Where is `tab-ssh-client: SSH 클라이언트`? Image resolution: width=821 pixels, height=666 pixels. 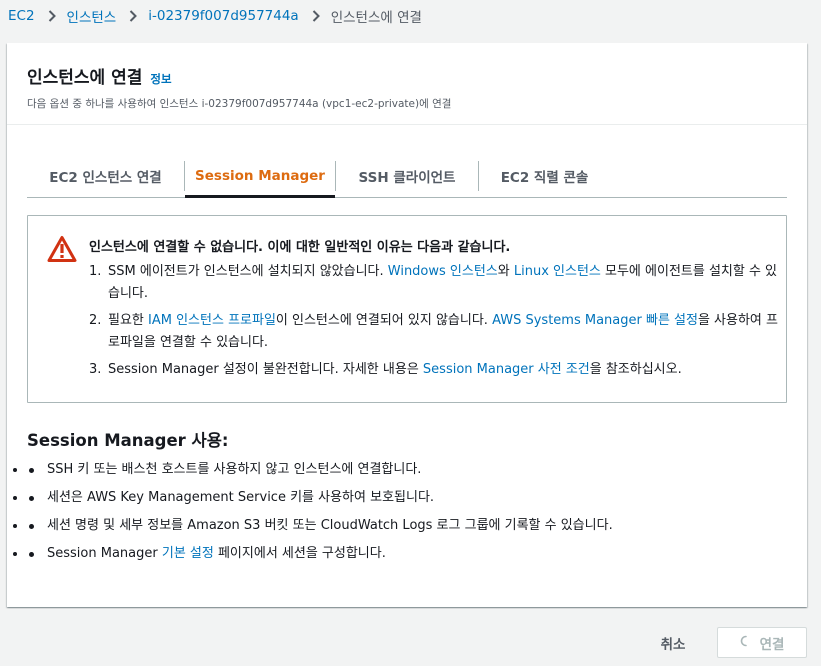 tab-ssh-client: SSH 클라이언트 is located at coordinates (407, 176).